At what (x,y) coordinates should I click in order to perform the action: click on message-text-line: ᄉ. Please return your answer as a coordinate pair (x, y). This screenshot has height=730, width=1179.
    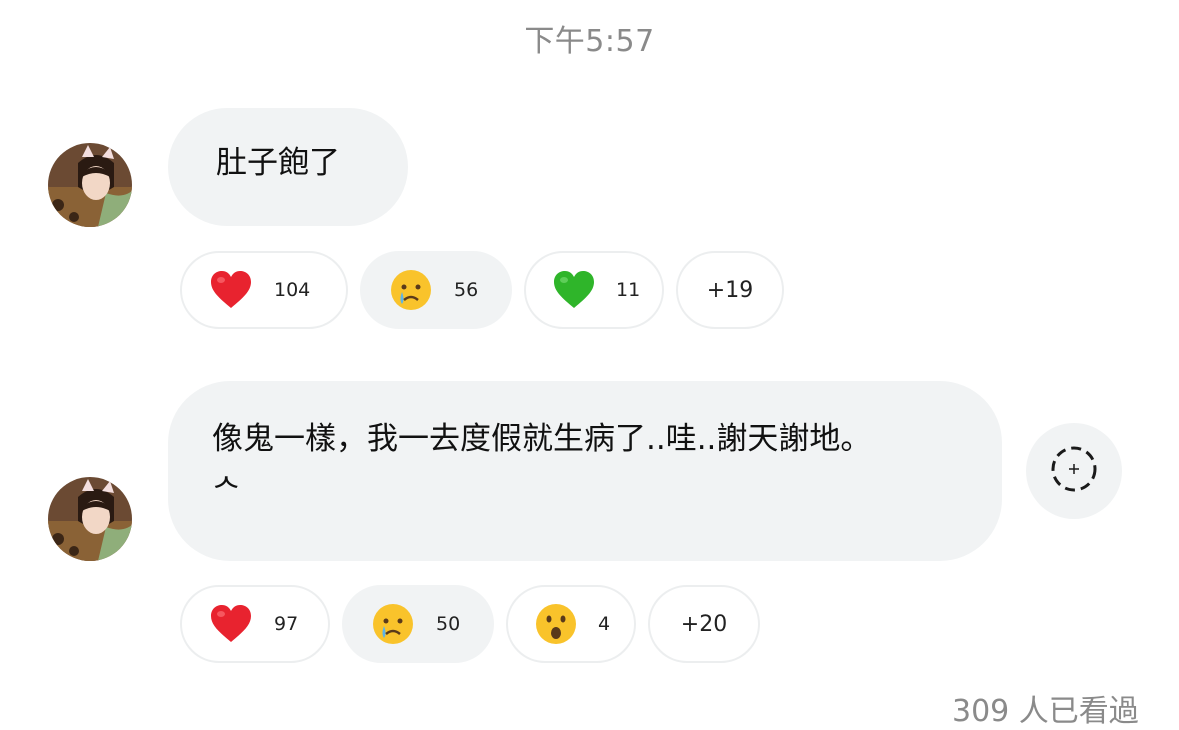
    Looking at the image, I should click on (226, 491).